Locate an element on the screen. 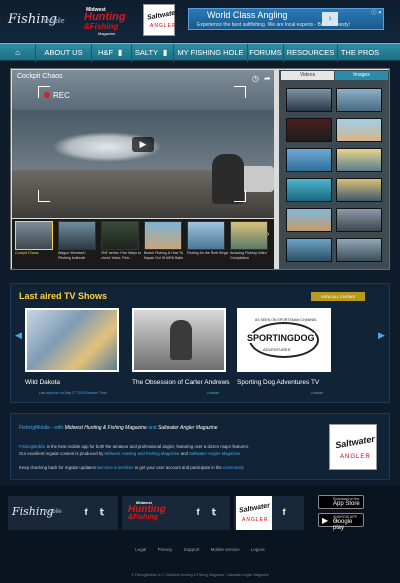 This screenshot has height=583, width=400. become-member-link: Become a member is located at coordinates (115, 467).